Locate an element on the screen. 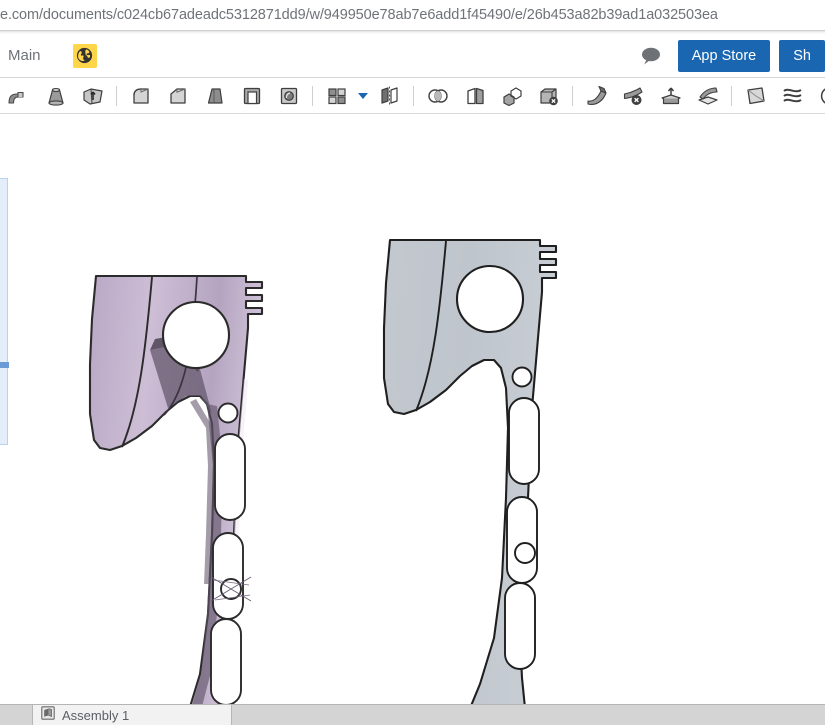 The height and width of the screenshot is (725, 825). tab-bar-left-spacer is located at coordinates (16, 715).